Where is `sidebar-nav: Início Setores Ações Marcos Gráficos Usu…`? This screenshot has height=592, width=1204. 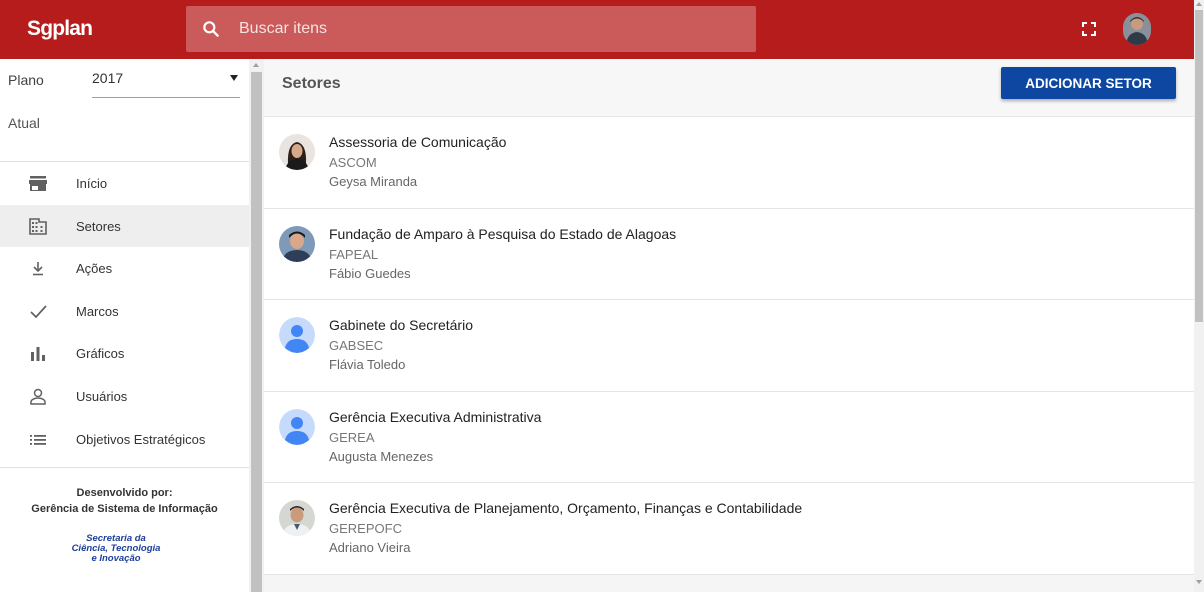 sidebar-nav: Início Setores Ações Marcos Gráficos Usu… is located at coordinates (124, 311).